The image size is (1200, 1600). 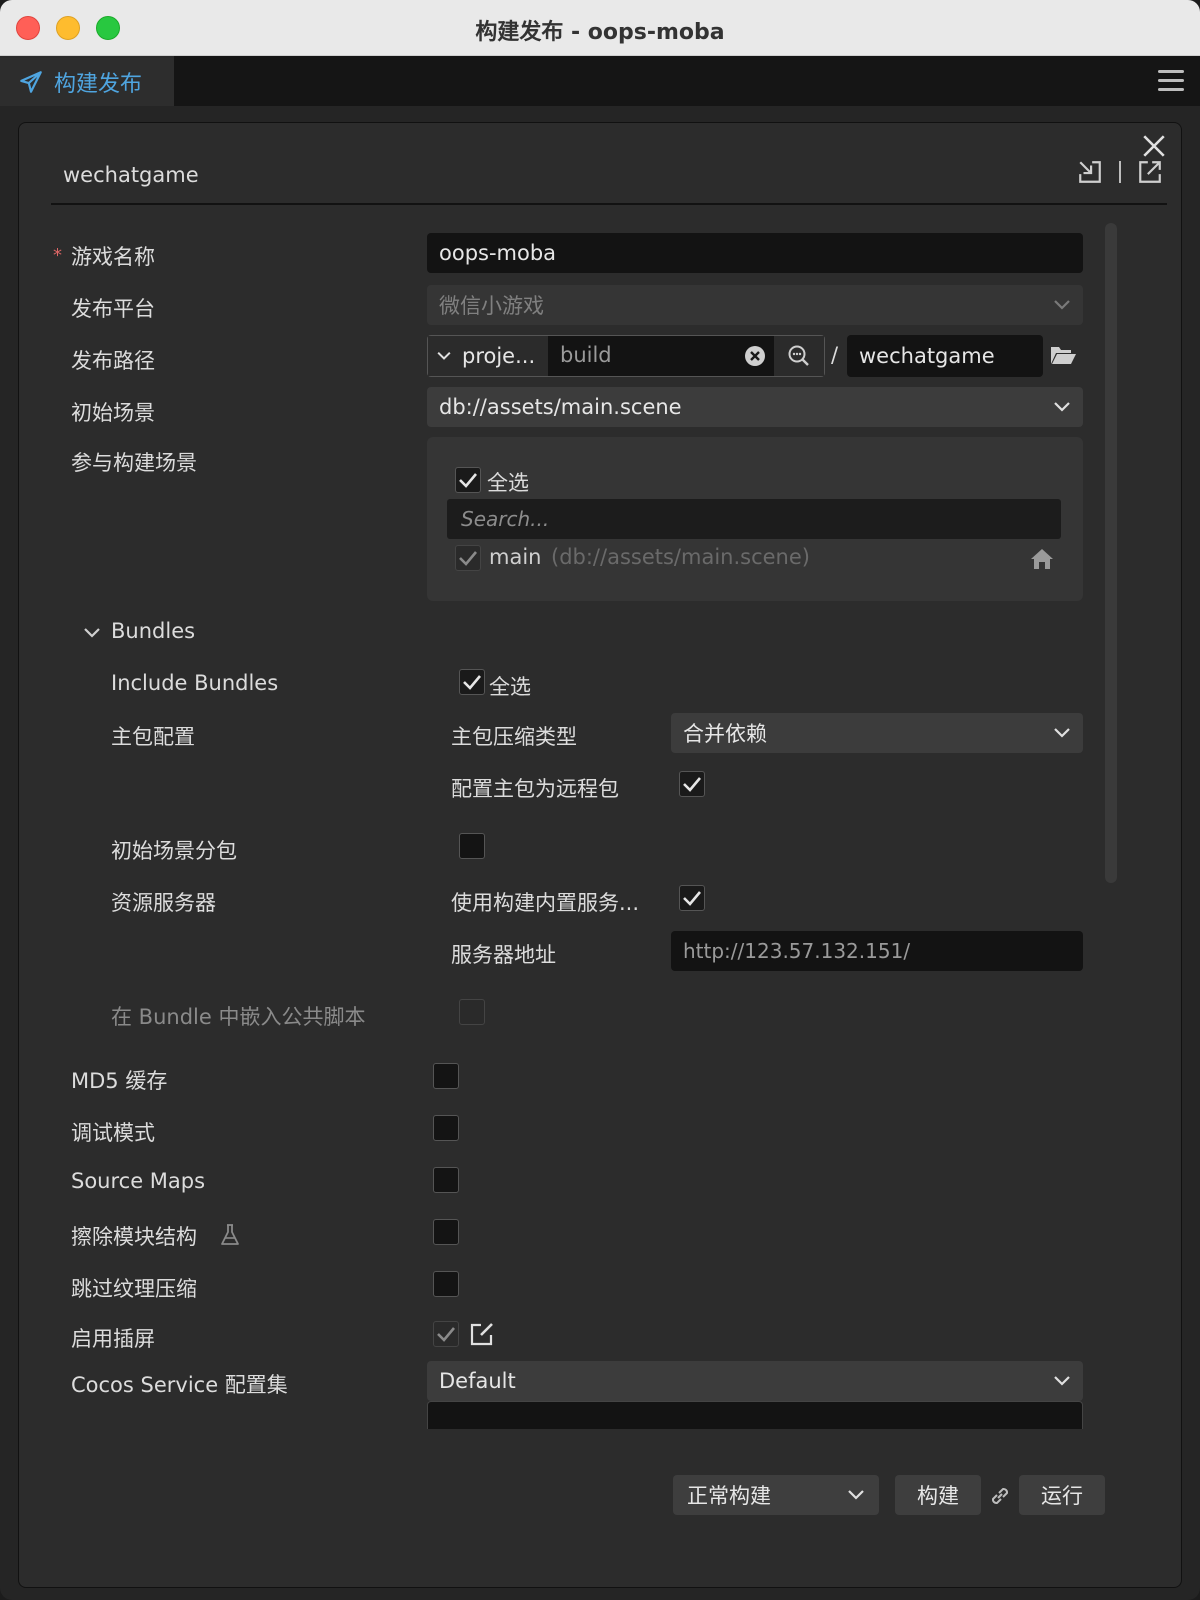 I want to click on platform-select: 微信小游戏, so click(x=755, y=305).